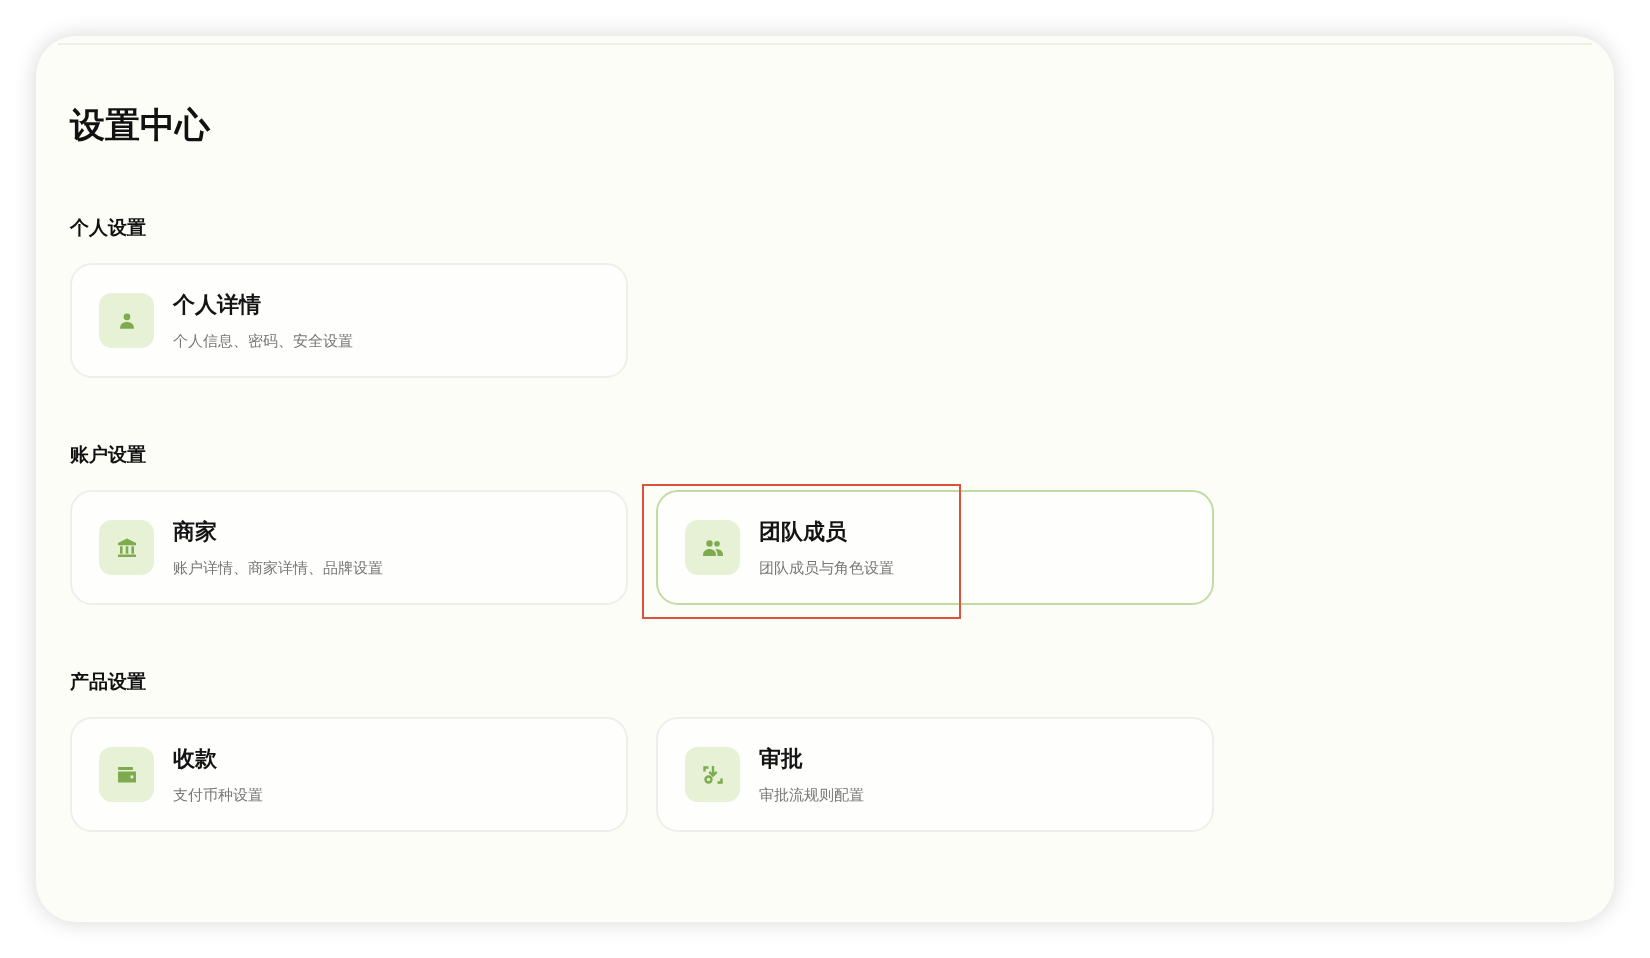 The height and width of the screenshot is (958, 1650). Describe the element at coordinates (108, 455) in the screenshot. I see `section-heading: 账户设置` at that location.